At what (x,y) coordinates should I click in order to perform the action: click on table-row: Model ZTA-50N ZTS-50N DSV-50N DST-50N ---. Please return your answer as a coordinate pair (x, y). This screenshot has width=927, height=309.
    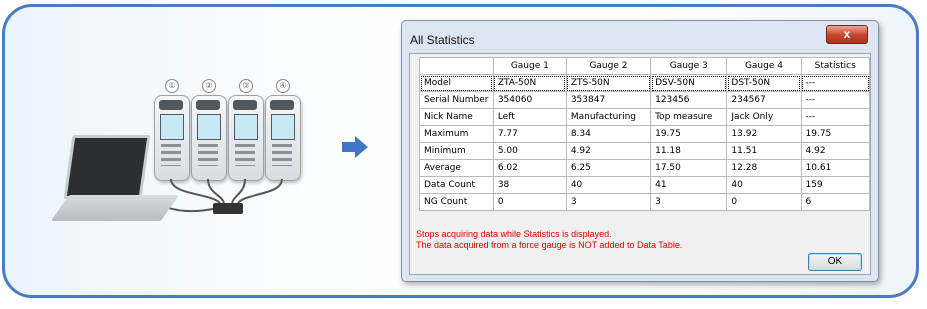
    Looking at the image, I should click on (644, 83).